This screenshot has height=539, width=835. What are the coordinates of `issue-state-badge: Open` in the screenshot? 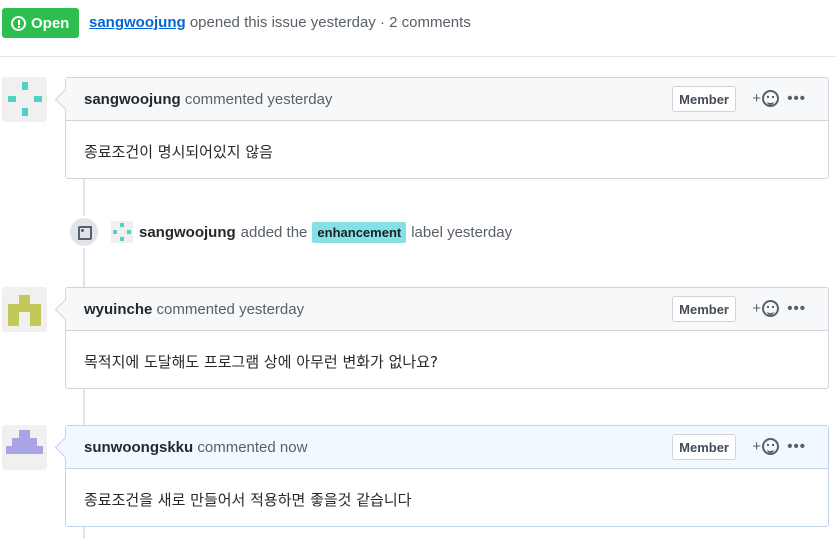 It's located at (41, 23).